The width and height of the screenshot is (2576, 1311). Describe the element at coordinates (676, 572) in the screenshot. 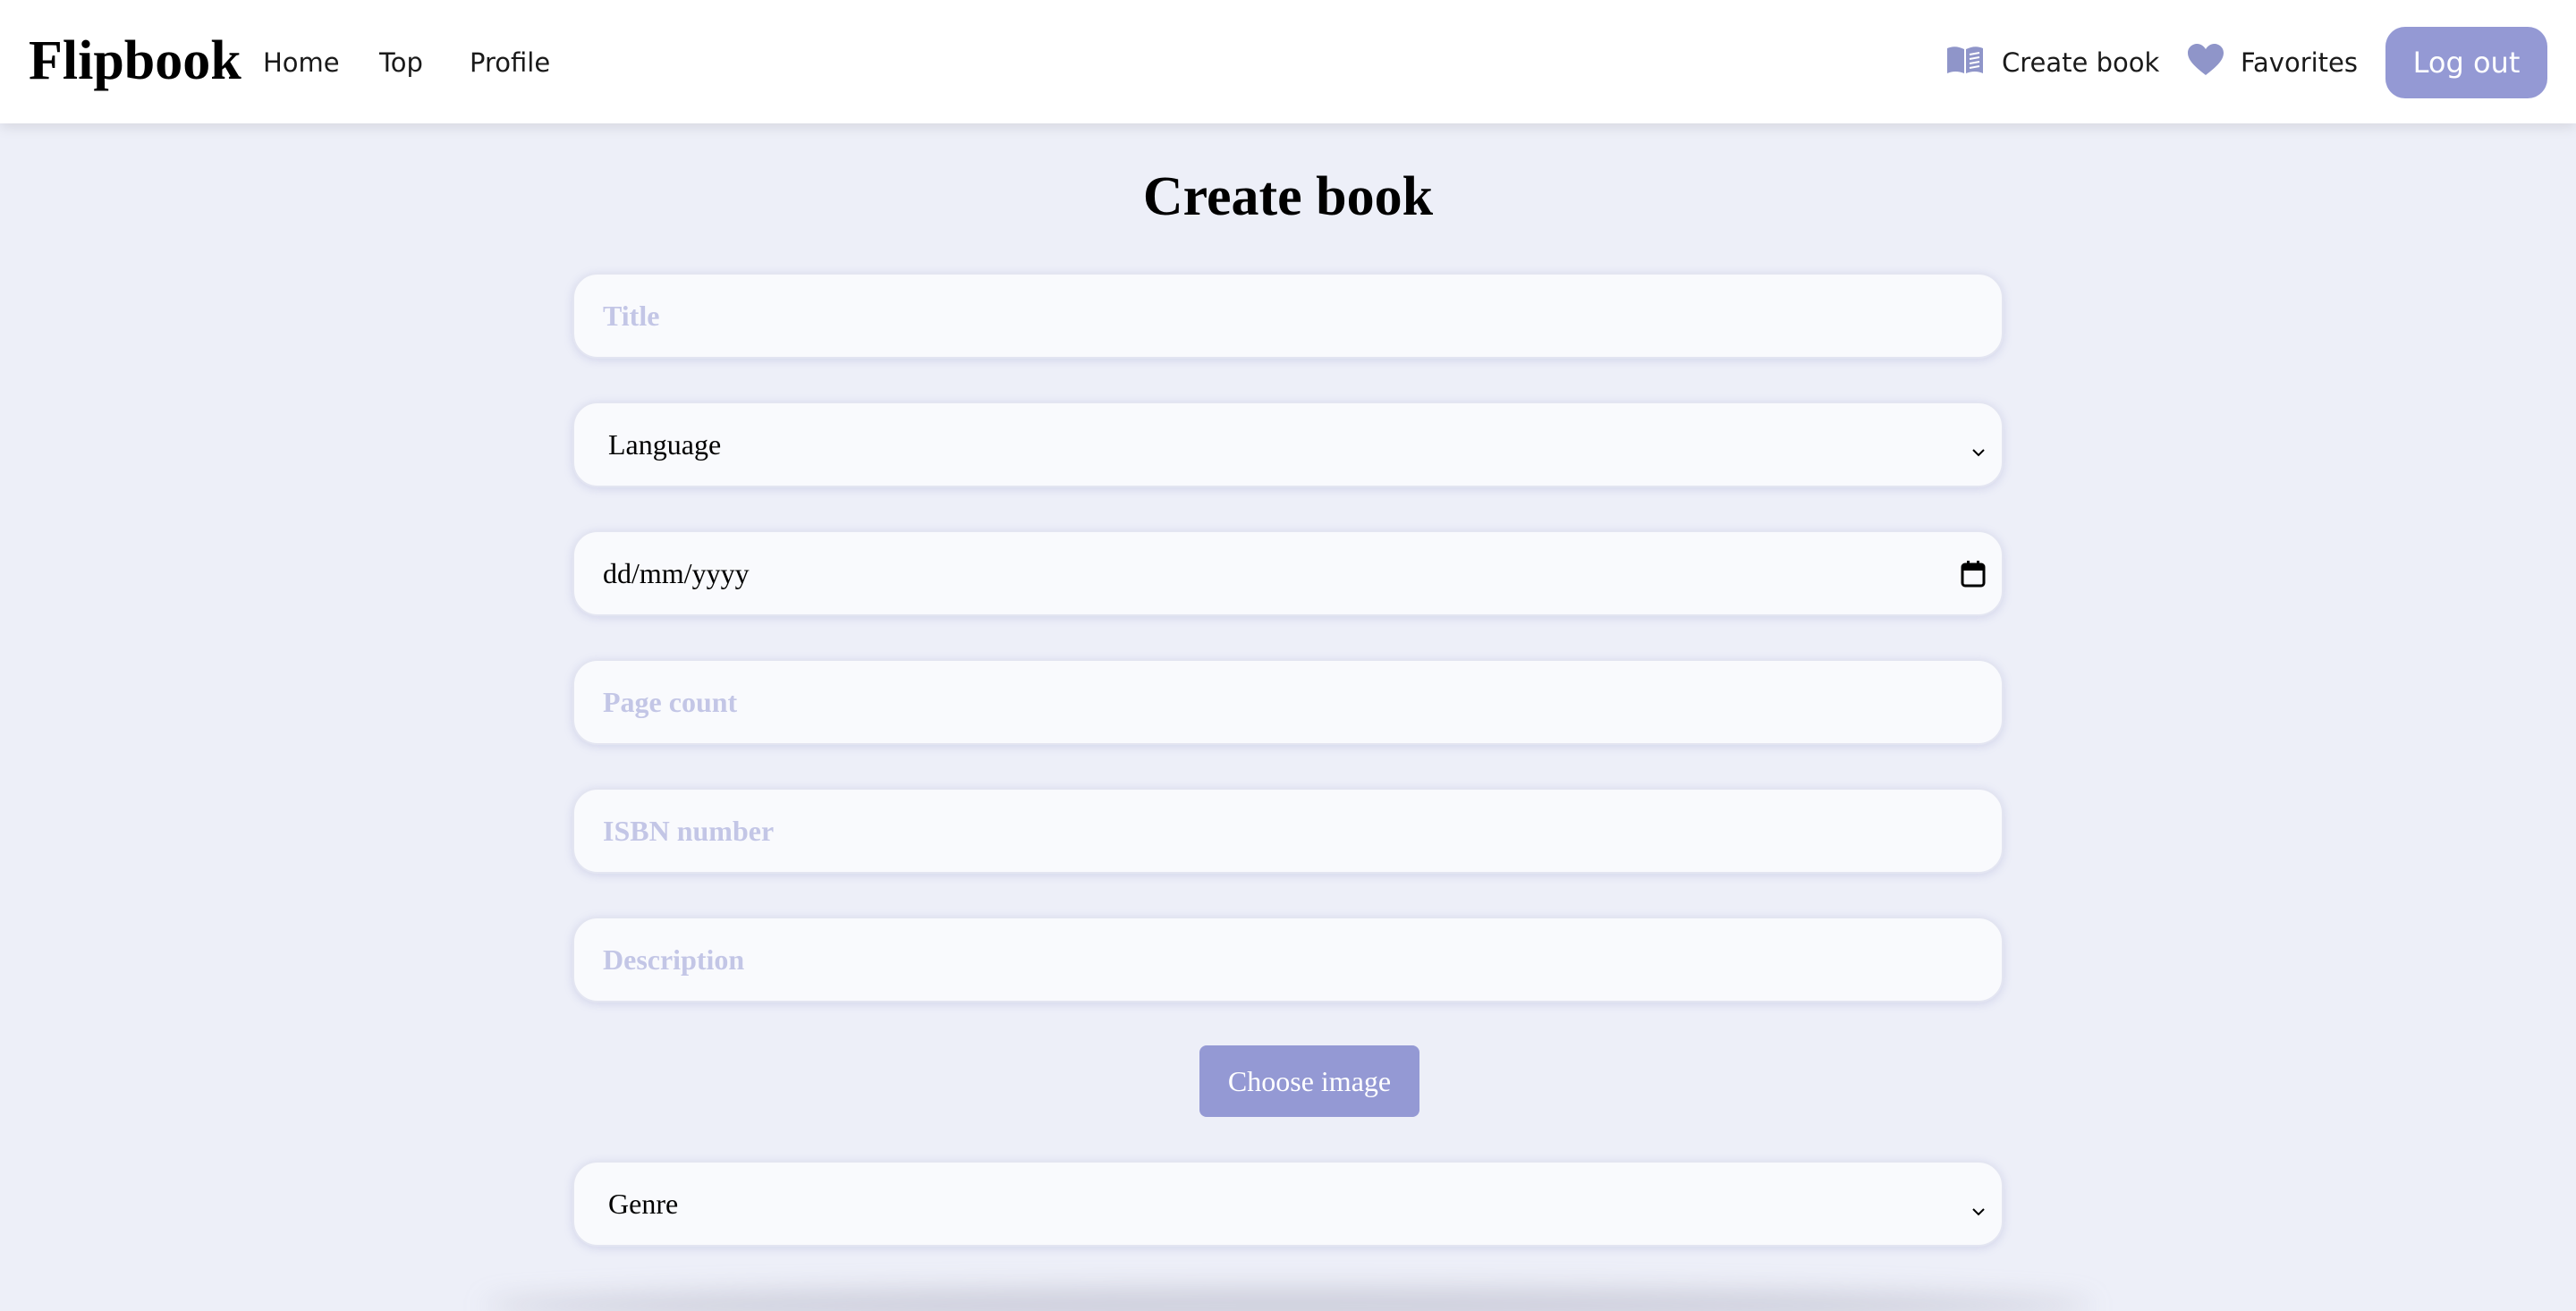

I see `date-placeholder: dd/mm/yyyy` at that location.